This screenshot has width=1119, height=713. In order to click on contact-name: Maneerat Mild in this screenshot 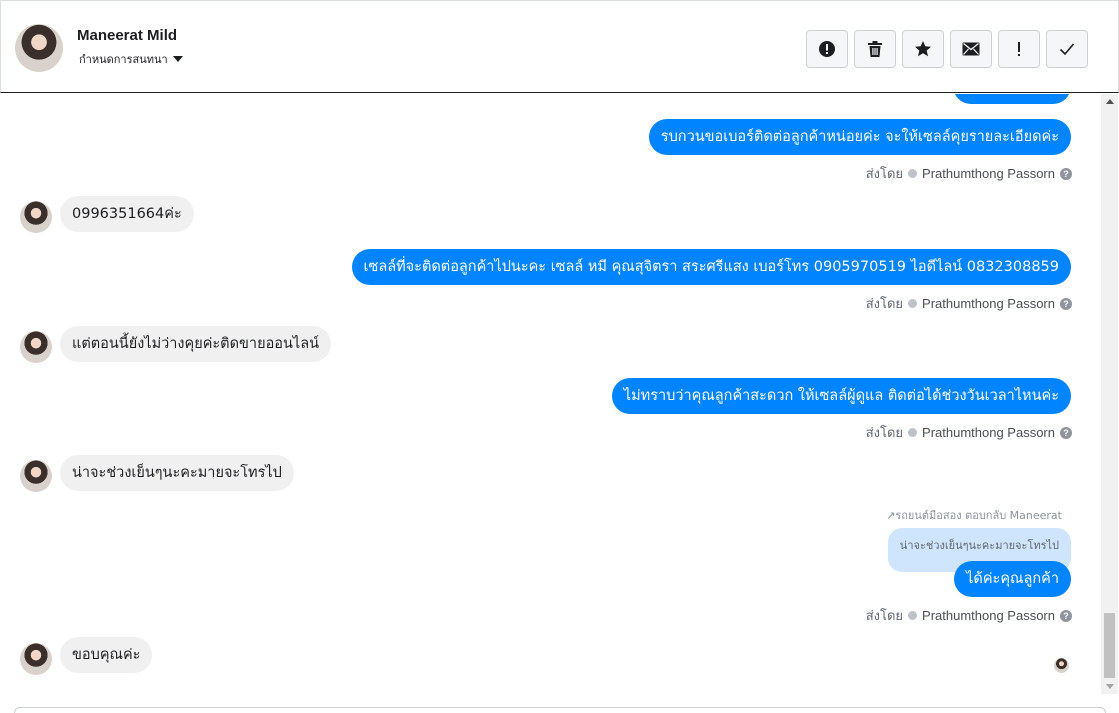, I will do `click(127, 35)`.